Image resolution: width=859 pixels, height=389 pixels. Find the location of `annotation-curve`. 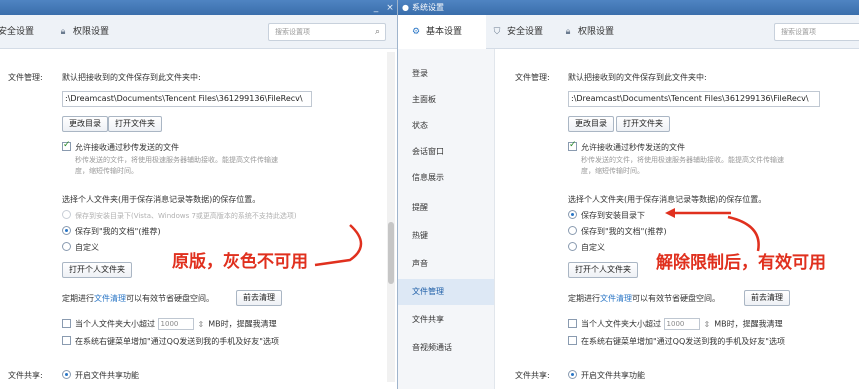

annotation-curve is located at coordinates (743, 233).